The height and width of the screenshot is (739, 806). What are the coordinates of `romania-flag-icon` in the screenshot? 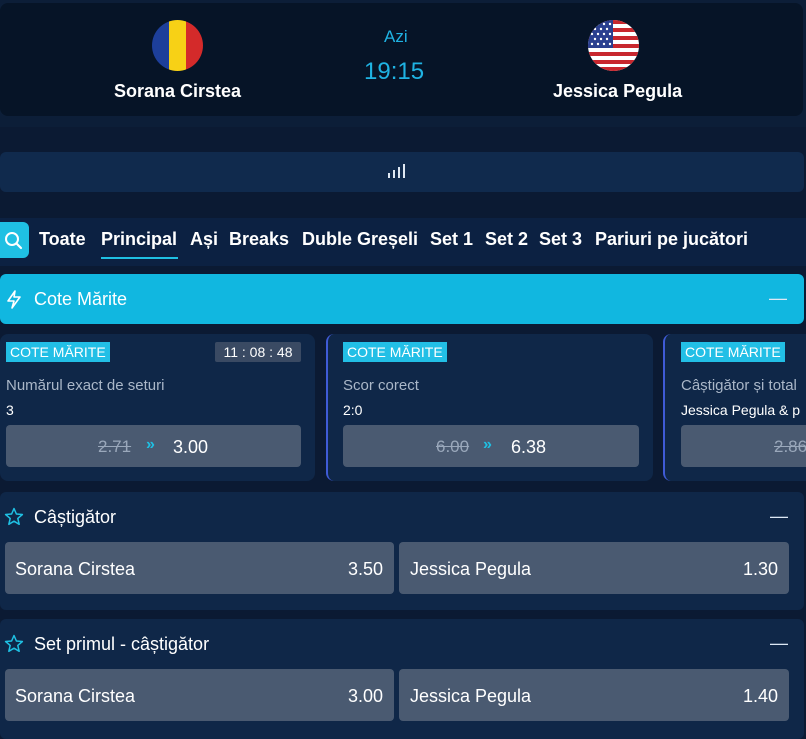 It's located at (177, 45).